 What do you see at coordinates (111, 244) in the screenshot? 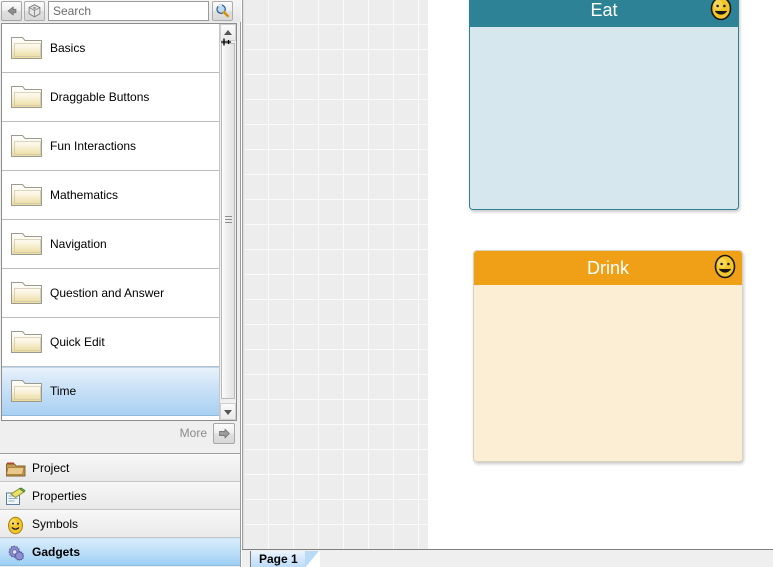
I see `gadget-category-row: Navigation` at bounding box center [111, 244].